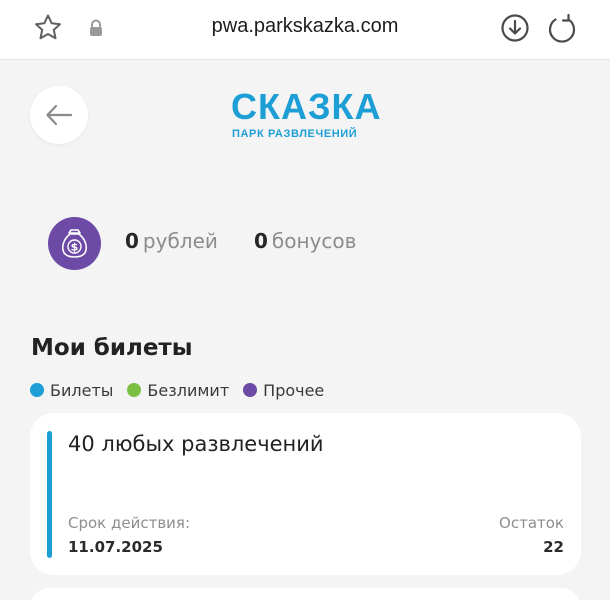 This screenshot has height=600, width=610. Describe the element at coordinates (132, 241) in the screenshot. I see `rubles-value: 0` at that location.